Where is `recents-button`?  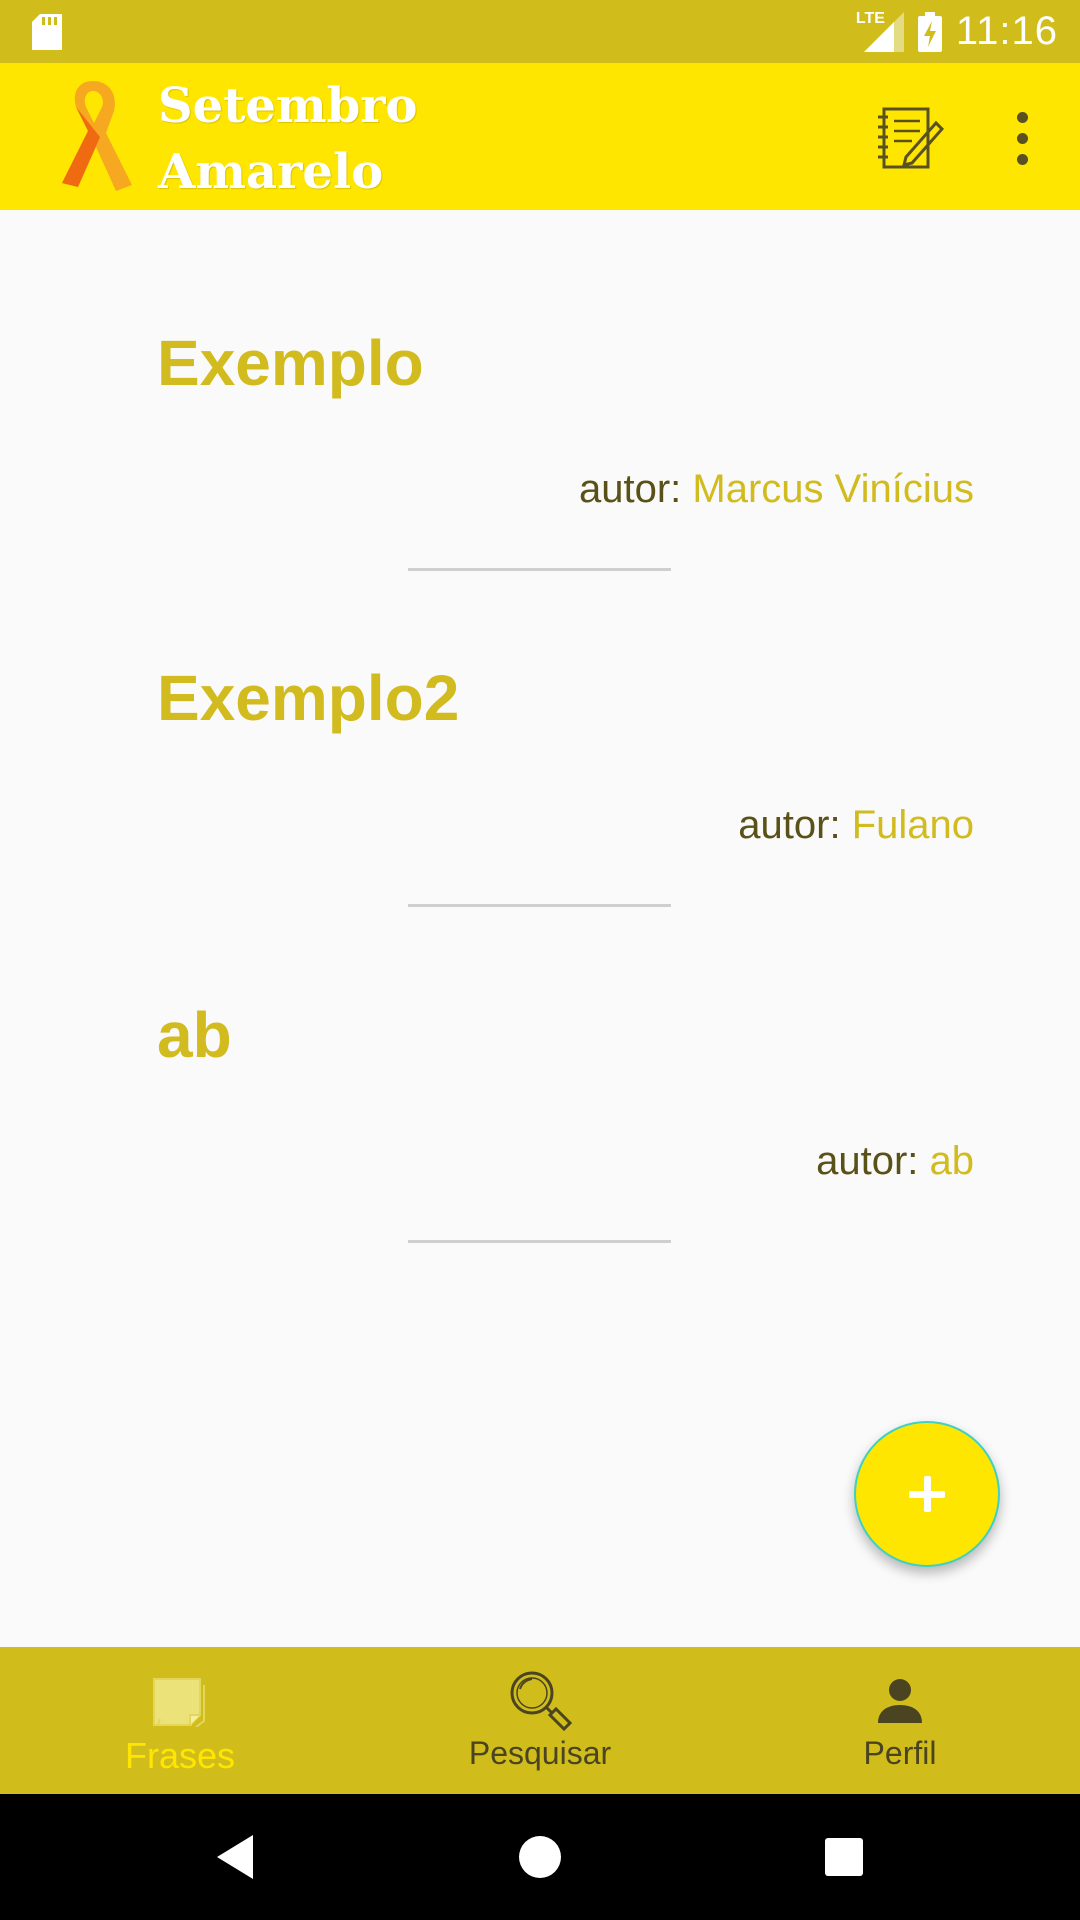 recents-button is located at coordinates (844, 1857).